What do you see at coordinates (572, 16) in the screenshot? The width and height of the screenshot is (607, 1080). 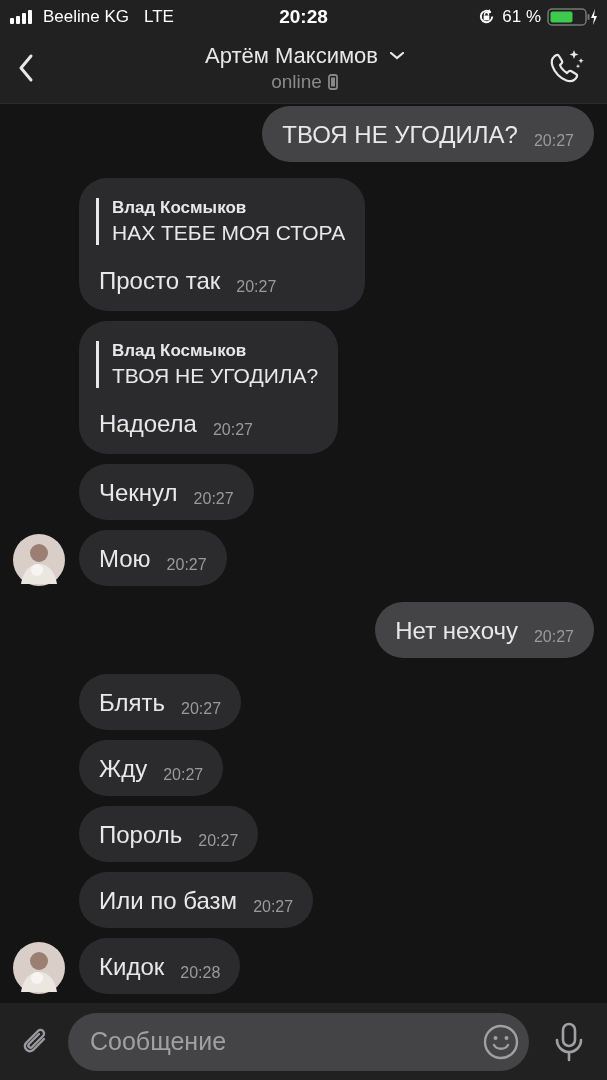 I see `battery-charging-icon` at bounding box center [572, 16].